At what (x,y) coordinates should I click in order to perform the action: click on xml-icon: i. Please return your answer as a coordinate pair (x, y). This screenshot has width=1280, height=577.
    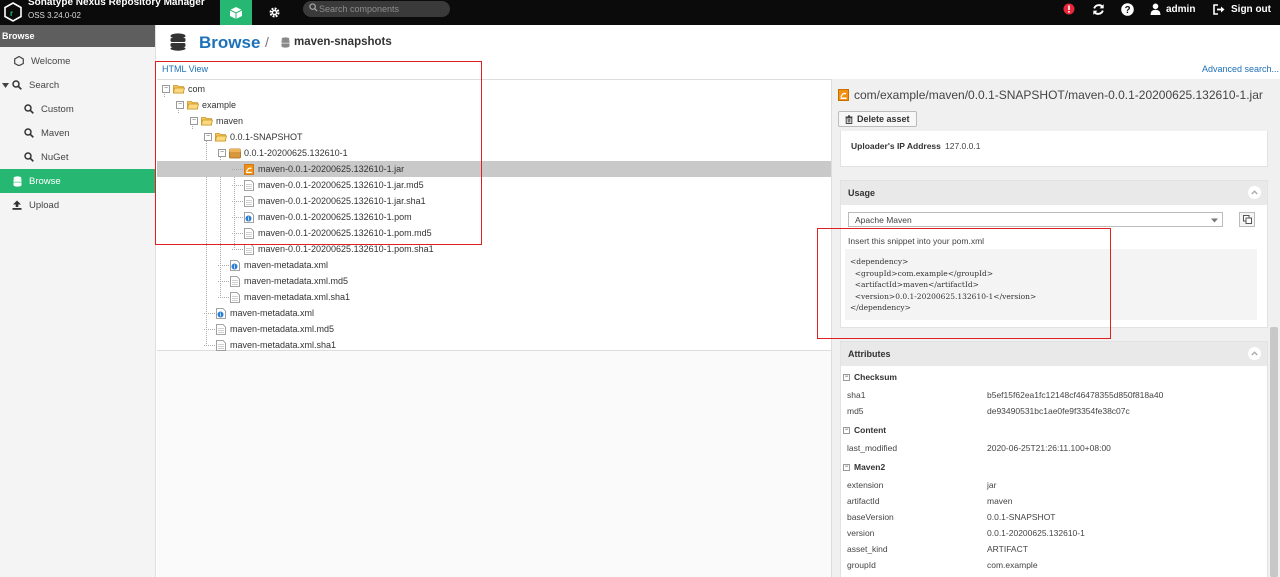
    Looking at the image, I should click on (249, 217).